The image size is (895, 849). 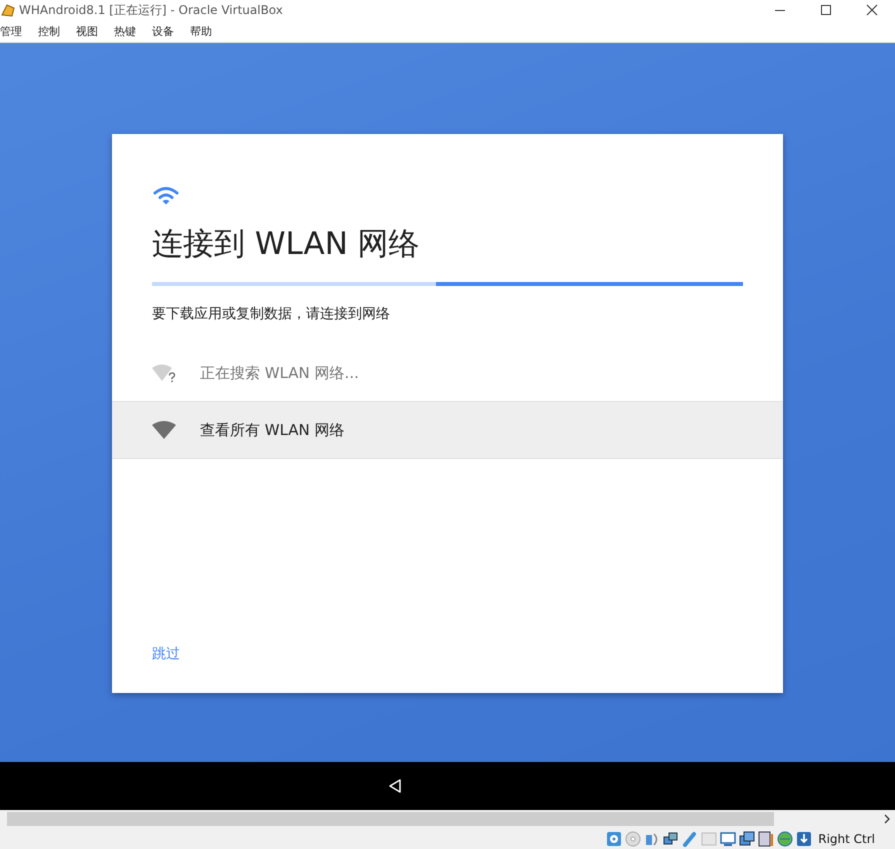 I want to click on menu-item: 设备, so click(x=163, y=31).